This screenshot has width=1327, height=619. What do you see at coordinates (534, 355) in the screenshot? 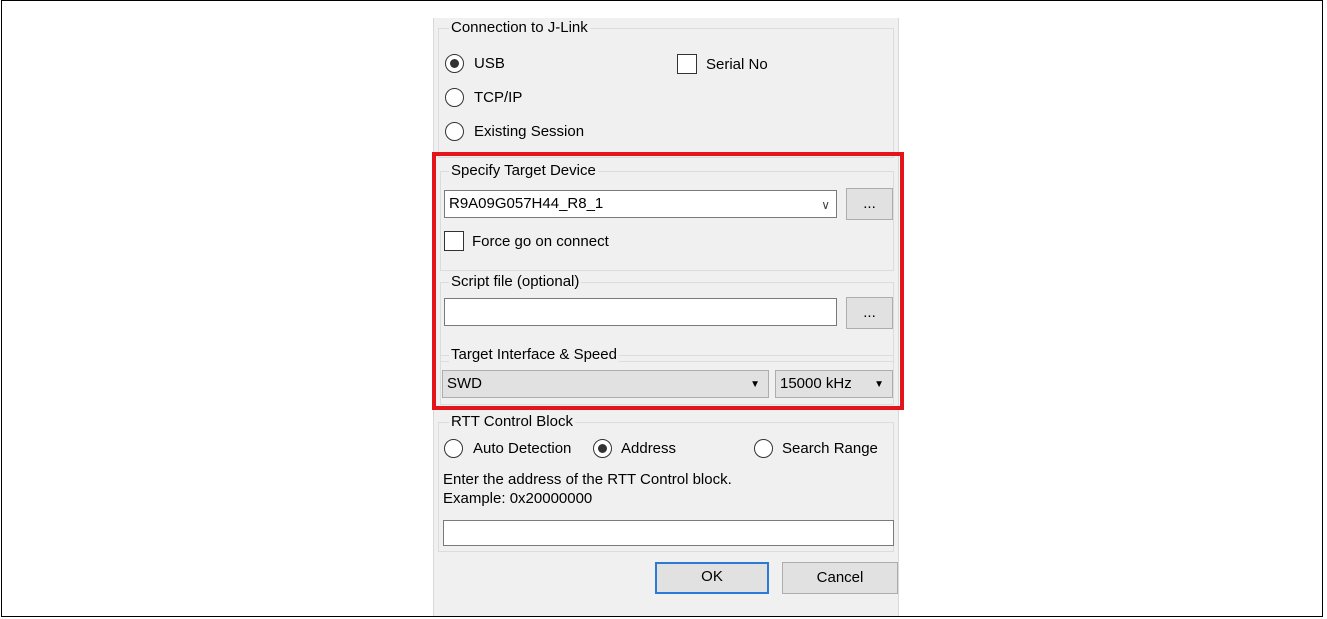
I see `interface-speed-legend: Target Interface & Speed` at bounding box center [534, 355].